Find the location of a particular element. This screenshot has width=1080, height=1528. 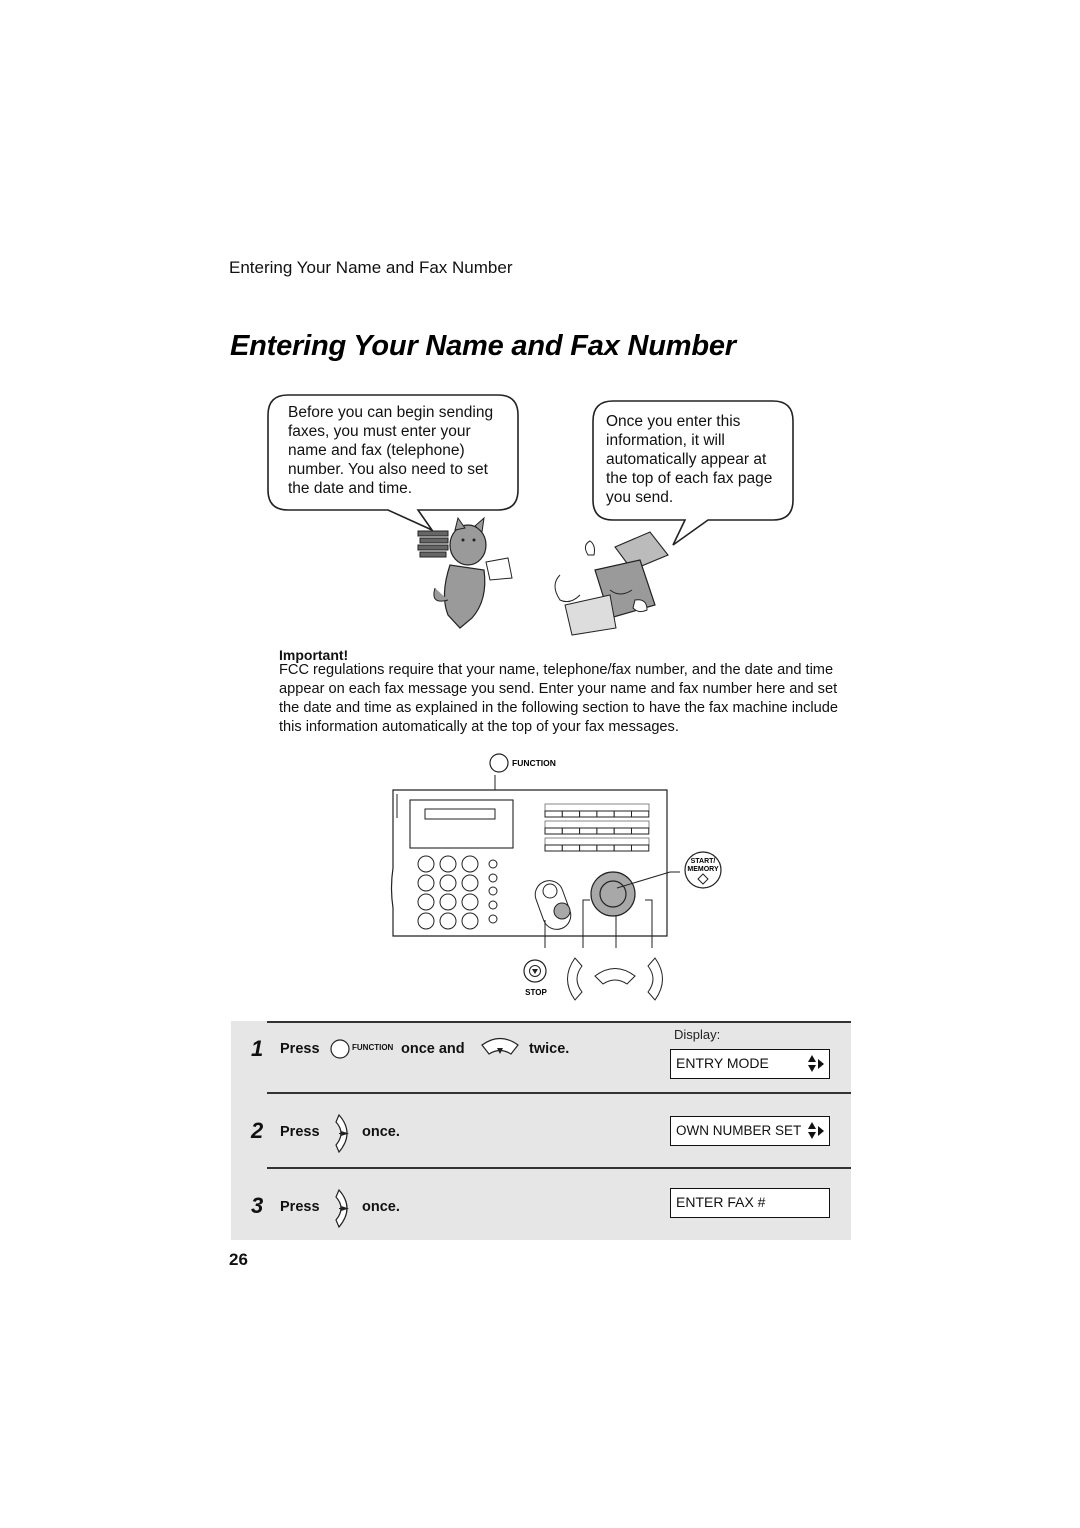

fax-panel-diagram: FUNCTION START/ MEMORY STOP is located at coordinates (556, 877).